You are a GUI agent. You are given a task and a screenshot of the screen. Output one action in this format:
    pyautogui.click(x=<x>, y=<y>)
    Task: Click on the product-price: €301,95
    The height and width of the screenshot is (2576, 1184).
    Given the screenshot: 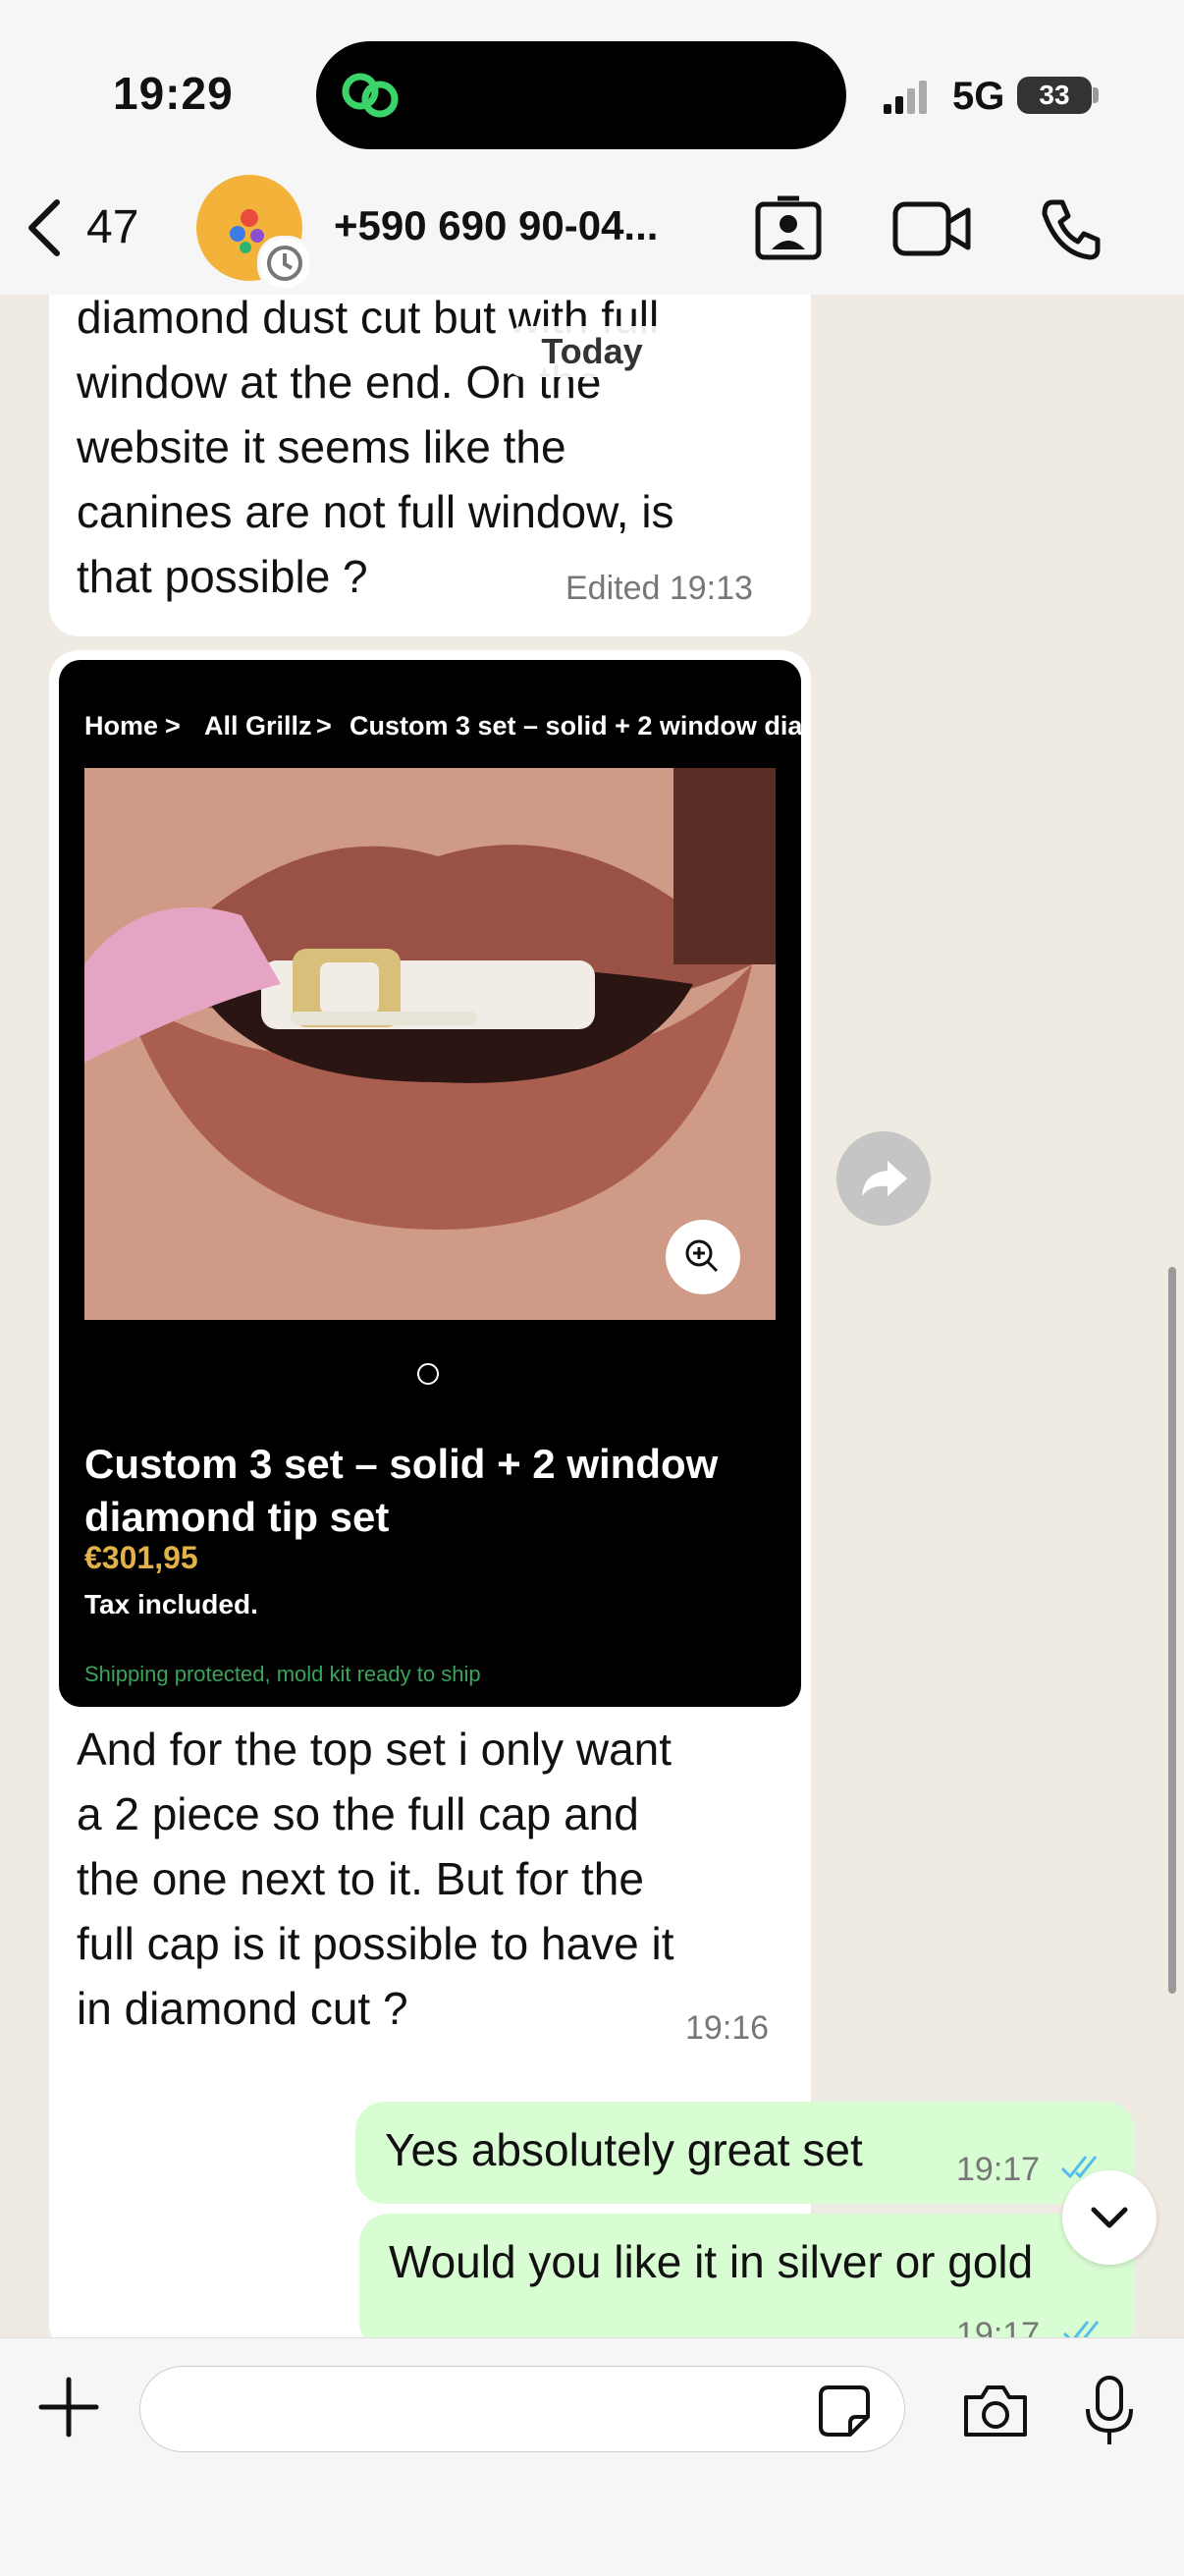 What is the action you would take?
    pyautogui.click(x=141, y=1558)
    